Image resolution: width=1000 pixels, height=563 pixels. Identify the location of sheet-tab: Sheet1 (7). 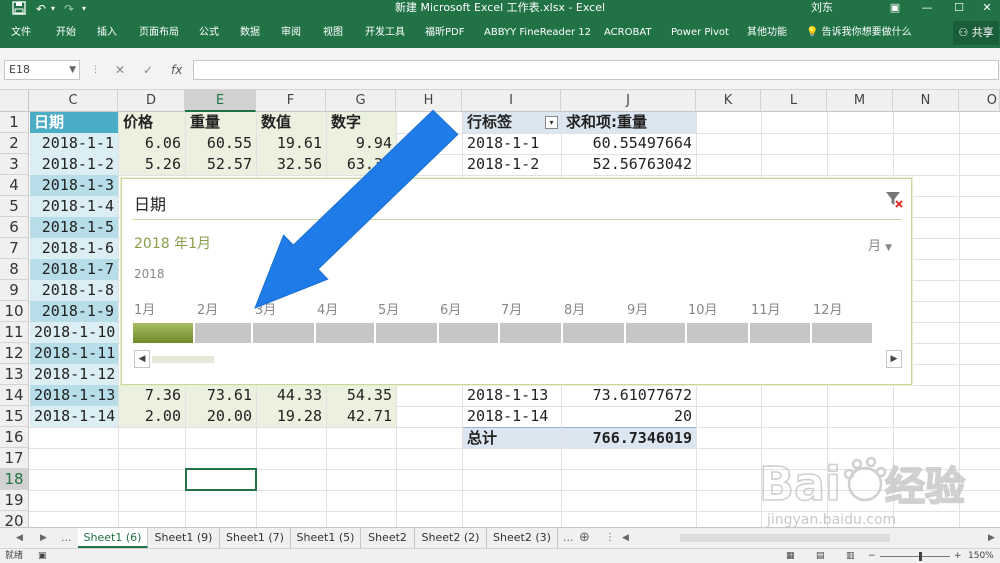
(255, 538).